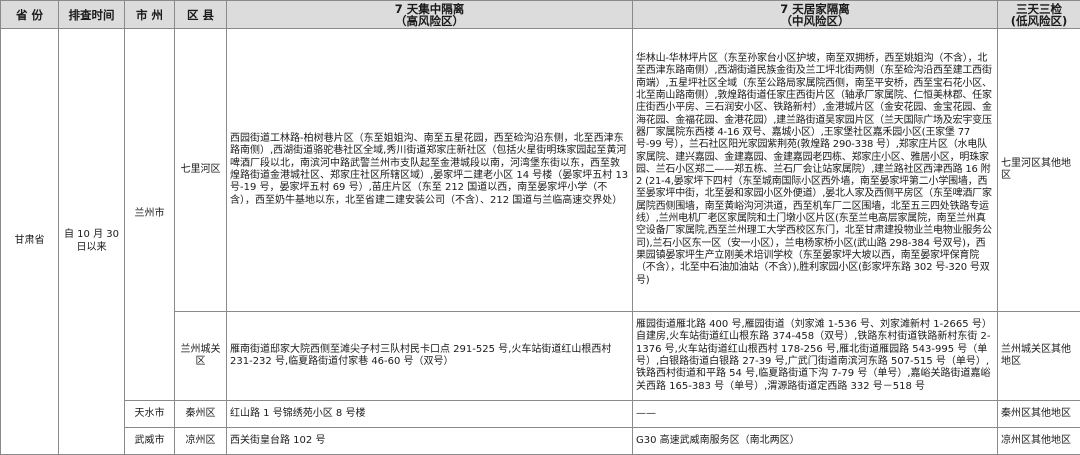  Describe the element at coordinates (1039, 414) in the screenshot. I see `low-risk-cell: 秦州区其他地区` at that location.